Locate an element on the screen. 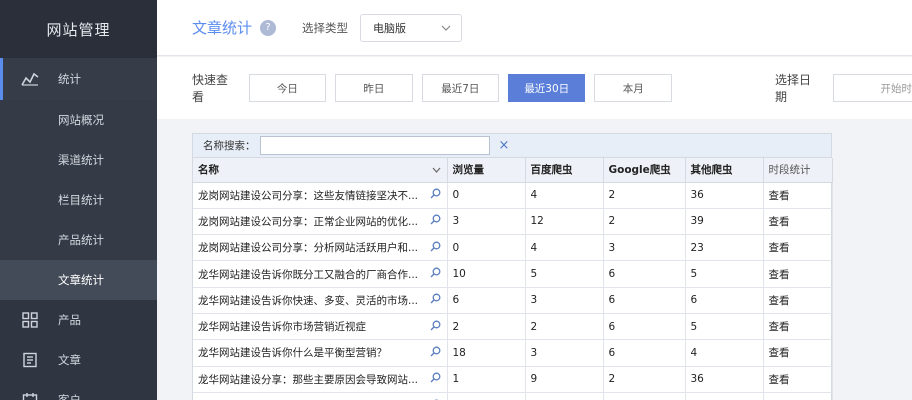 Image resolution: width=912 pixels, height=400 pixels. views-cell is located at coordinates (486, 396).